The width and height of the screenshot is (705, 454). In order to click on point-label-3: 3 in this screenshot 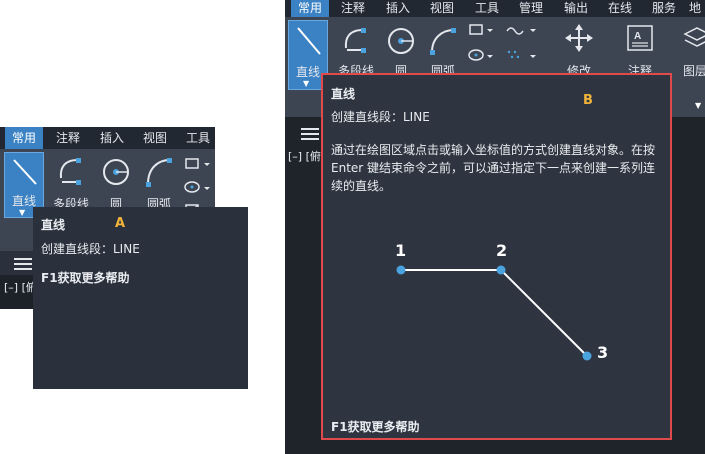, I will do `click(603, 352)`.